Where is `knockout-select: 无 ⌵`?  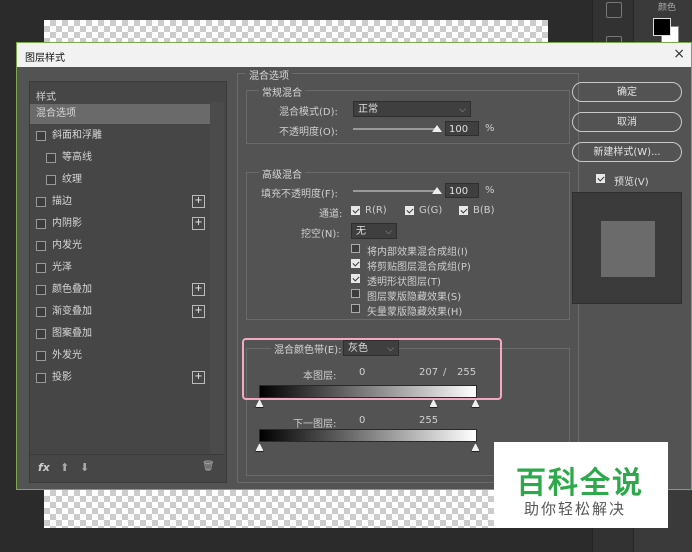
knockout-select: 无 ⌵ is located at coordinates (374, 231).